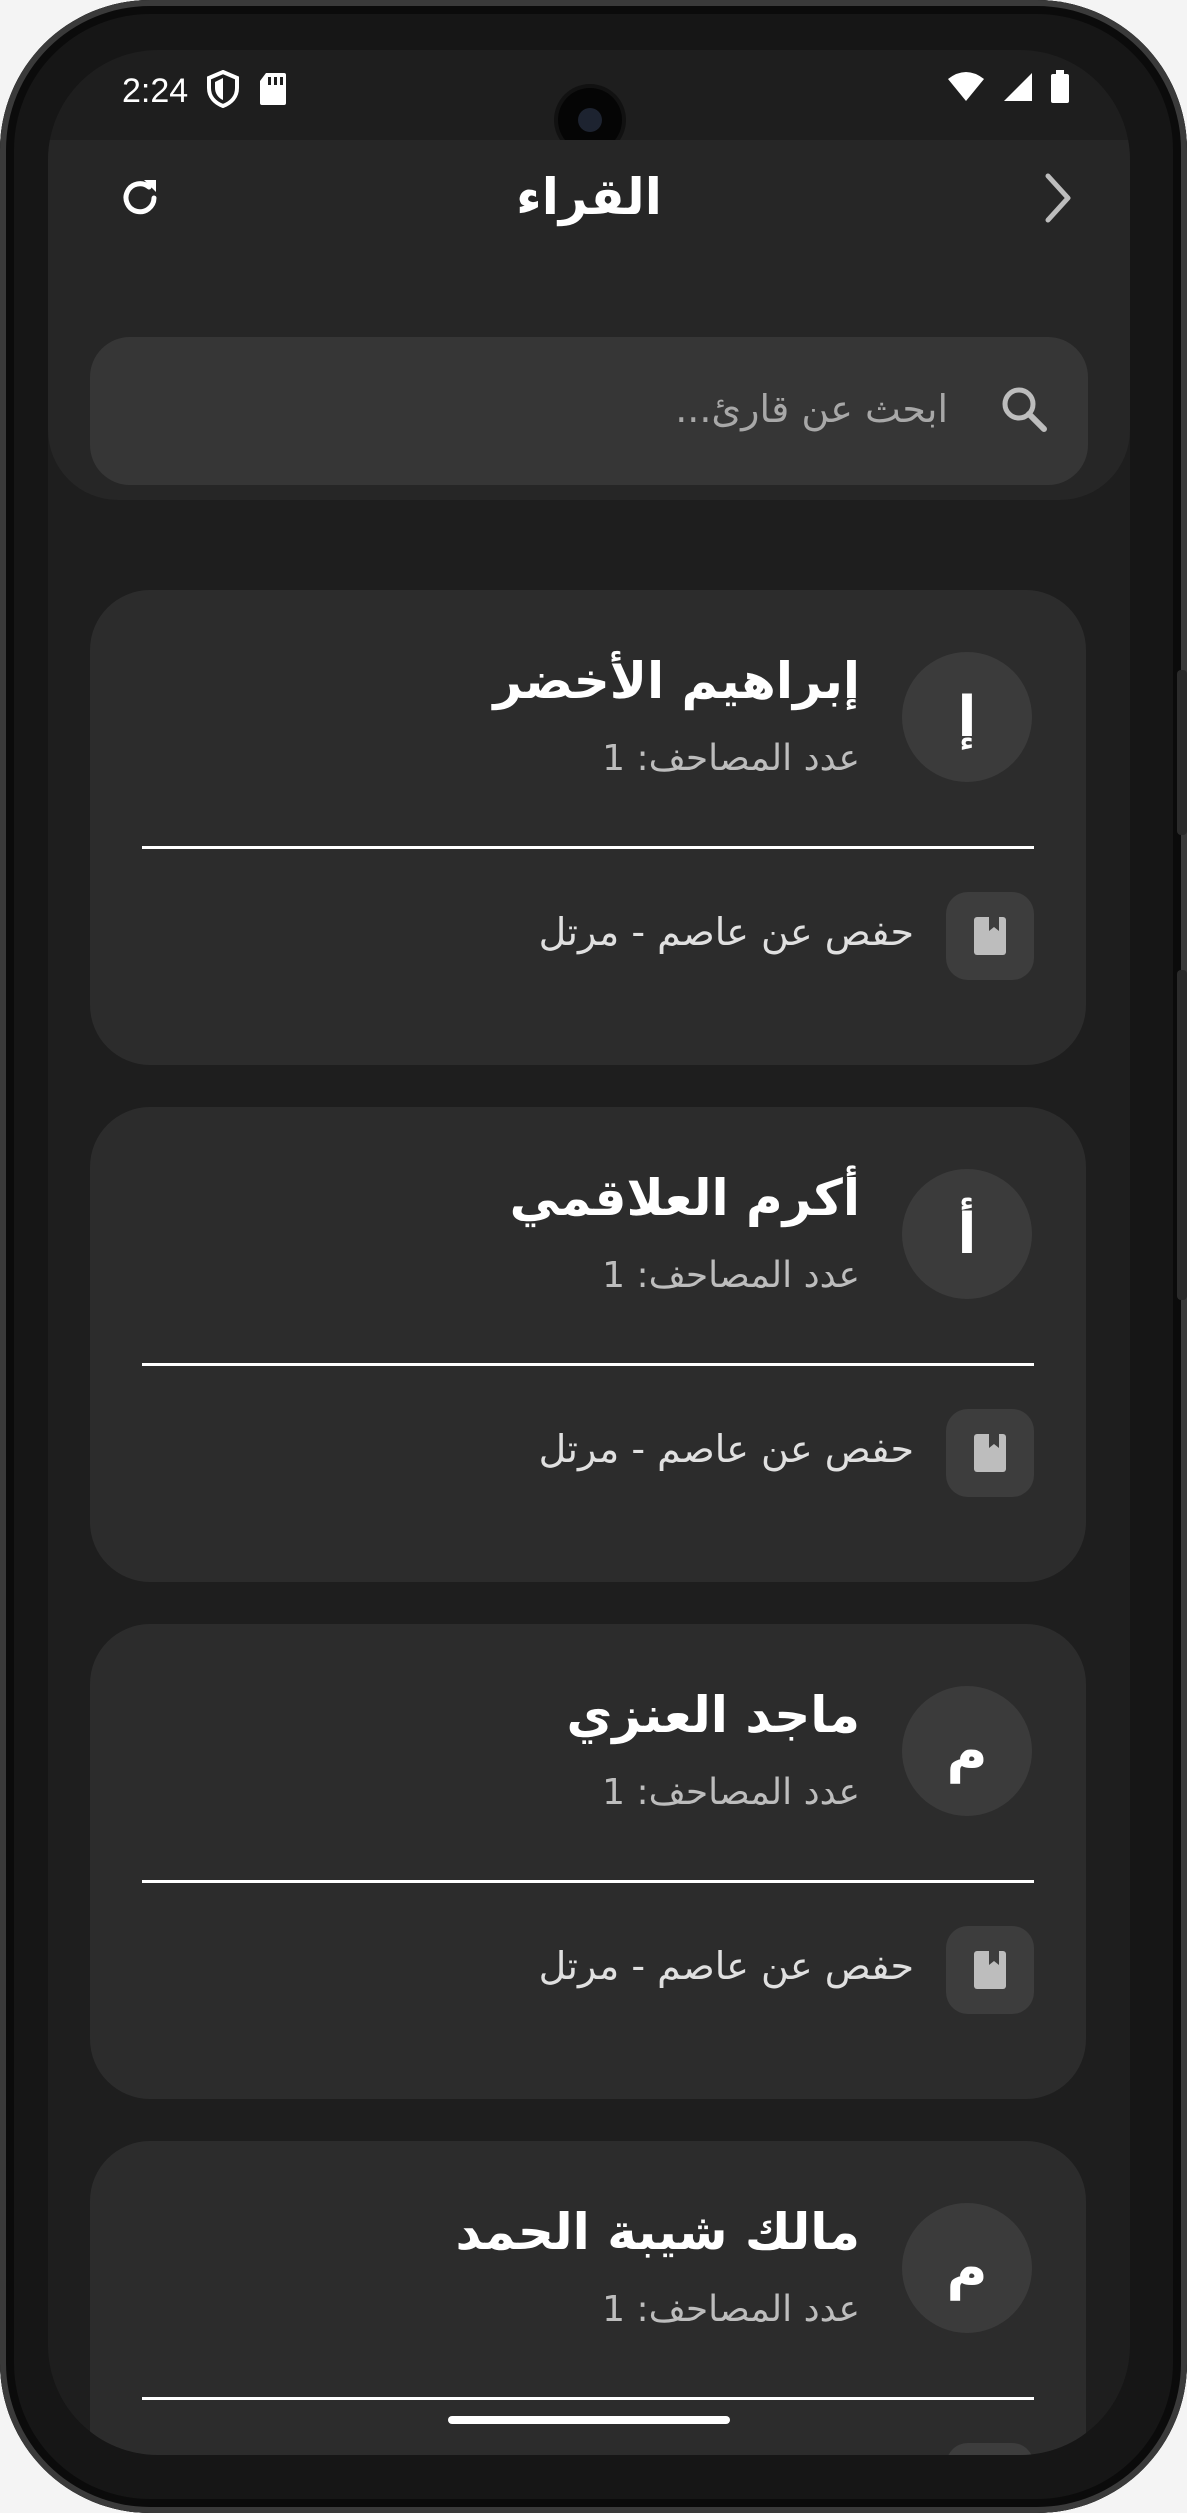 Image resolution: width=1187 pixels, height=2513 pixels. What do you see at coordinates (588, 2298) in the screenshot?
I see `reader-card: م مالك شيبة الحمد عدد المصاحف: 1` at bounding box center [588, 2298].